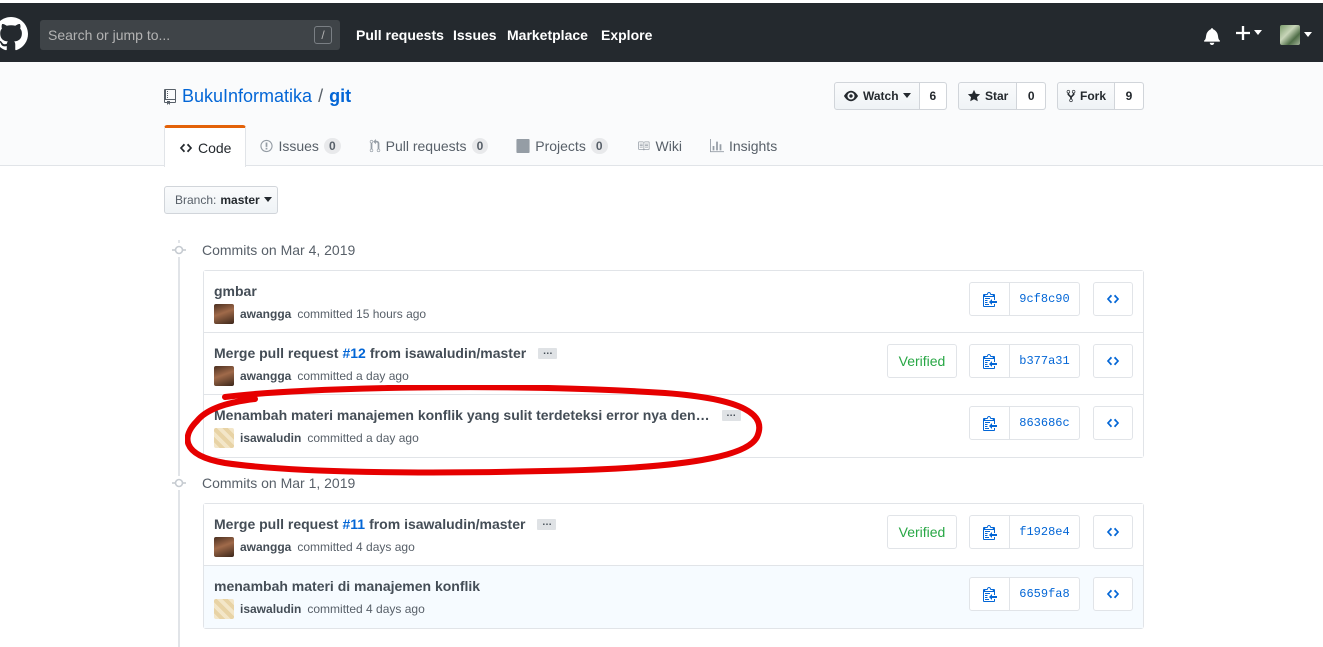 This screenshot has height=647, width=1323. What do you see at coordinates (400, 35) in the screenshot?
I see `nav-pull-requests: Pull requests` at bounding box center [400, 35].